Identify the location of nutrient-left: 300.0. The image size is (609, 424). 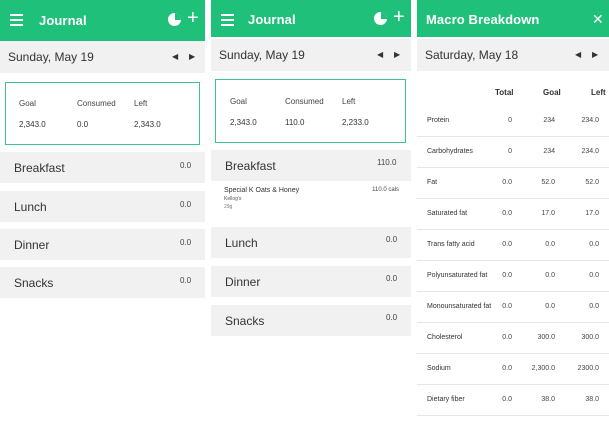
(590, 337).